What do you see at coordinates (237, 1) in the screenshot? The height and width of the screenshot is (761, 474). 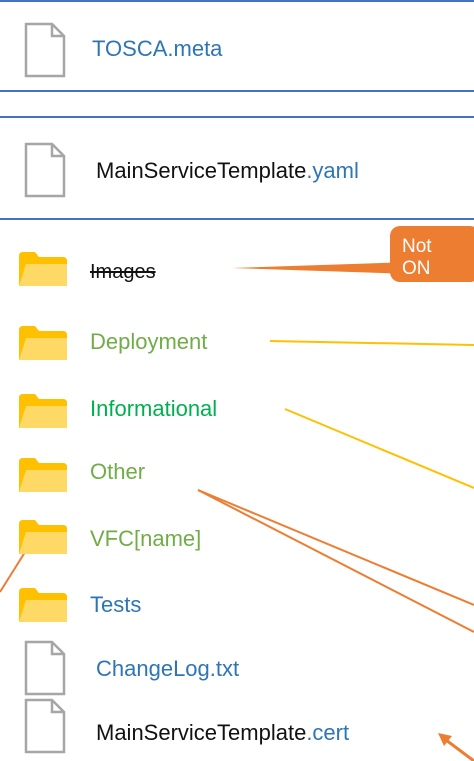 I see `top-border` at bounding box center [237, 1].